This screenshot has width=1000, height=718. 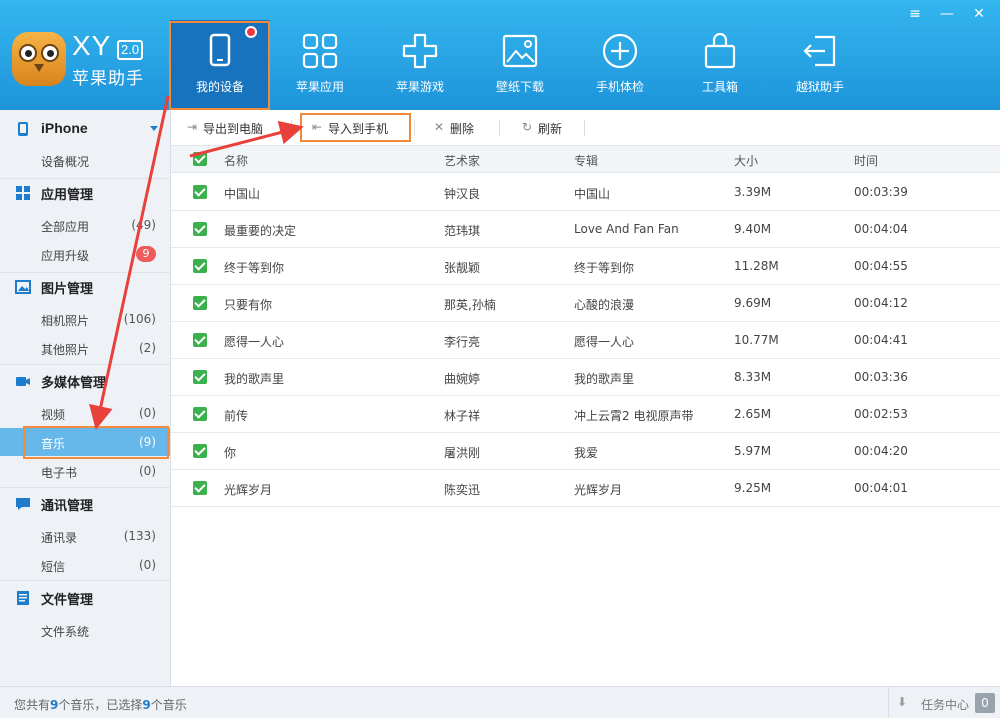 What do you see at coordinates (85, 129) in the screenshot?
I see `sidebar-device-header: iPhone` at bounding box center [85, 129].